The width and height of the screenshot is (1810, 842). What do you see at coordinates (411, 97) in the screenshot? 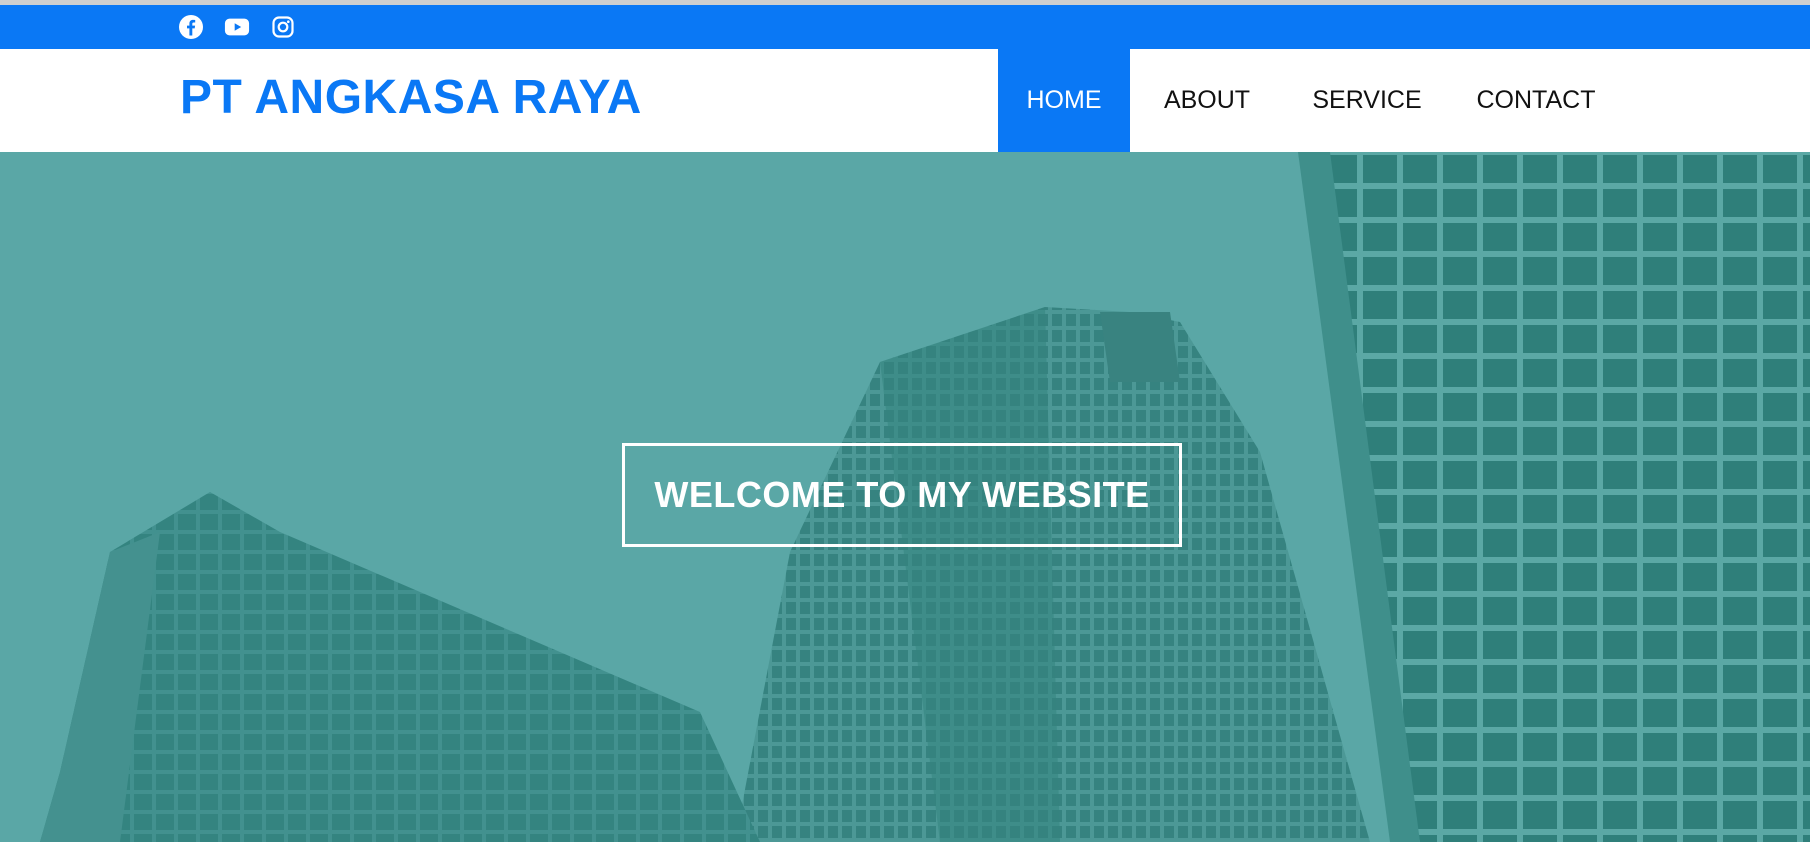
I see `brand-logo-text: PT ANGKASA RAYA` at bounding box center [411, 97].